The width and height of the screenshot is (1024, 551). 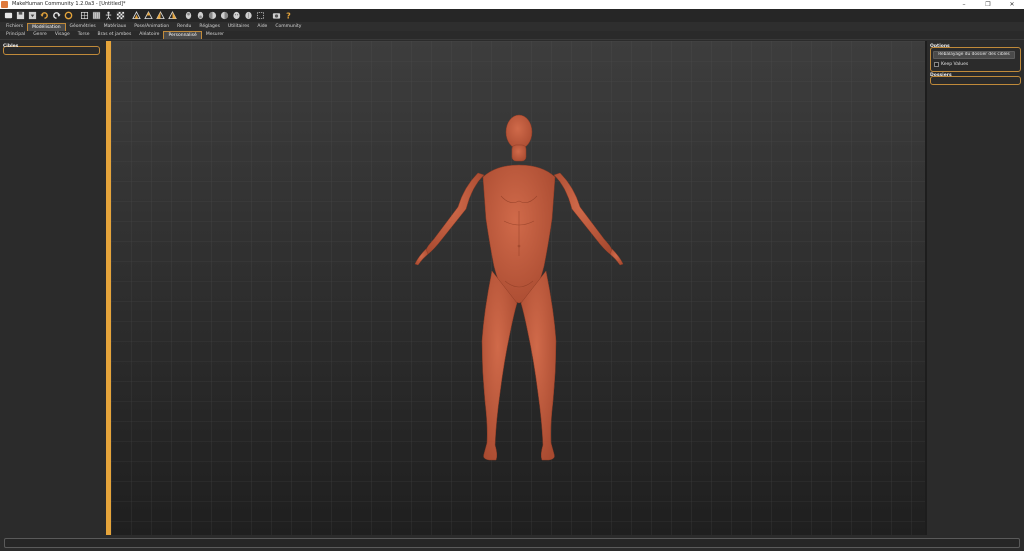 What do you see at coordinates (15, 35) in the screenshot?
I see `subtab-principal: Principal` at bounding box center [15, 35].